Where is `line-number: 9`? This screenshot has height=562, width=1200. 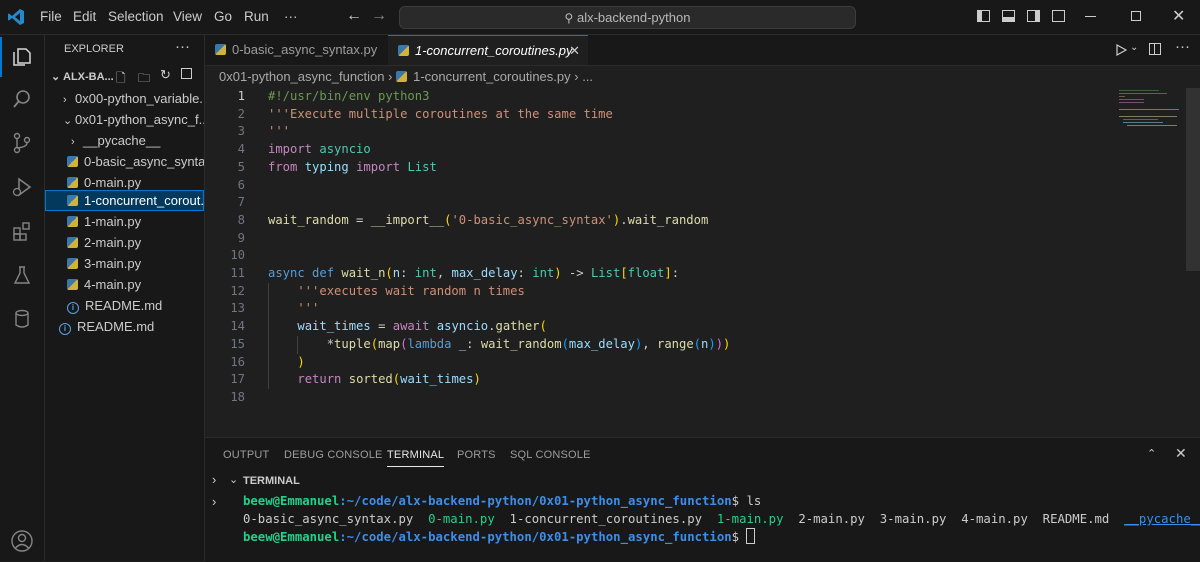 line-number: 9 is located at coordinates (241, 237).